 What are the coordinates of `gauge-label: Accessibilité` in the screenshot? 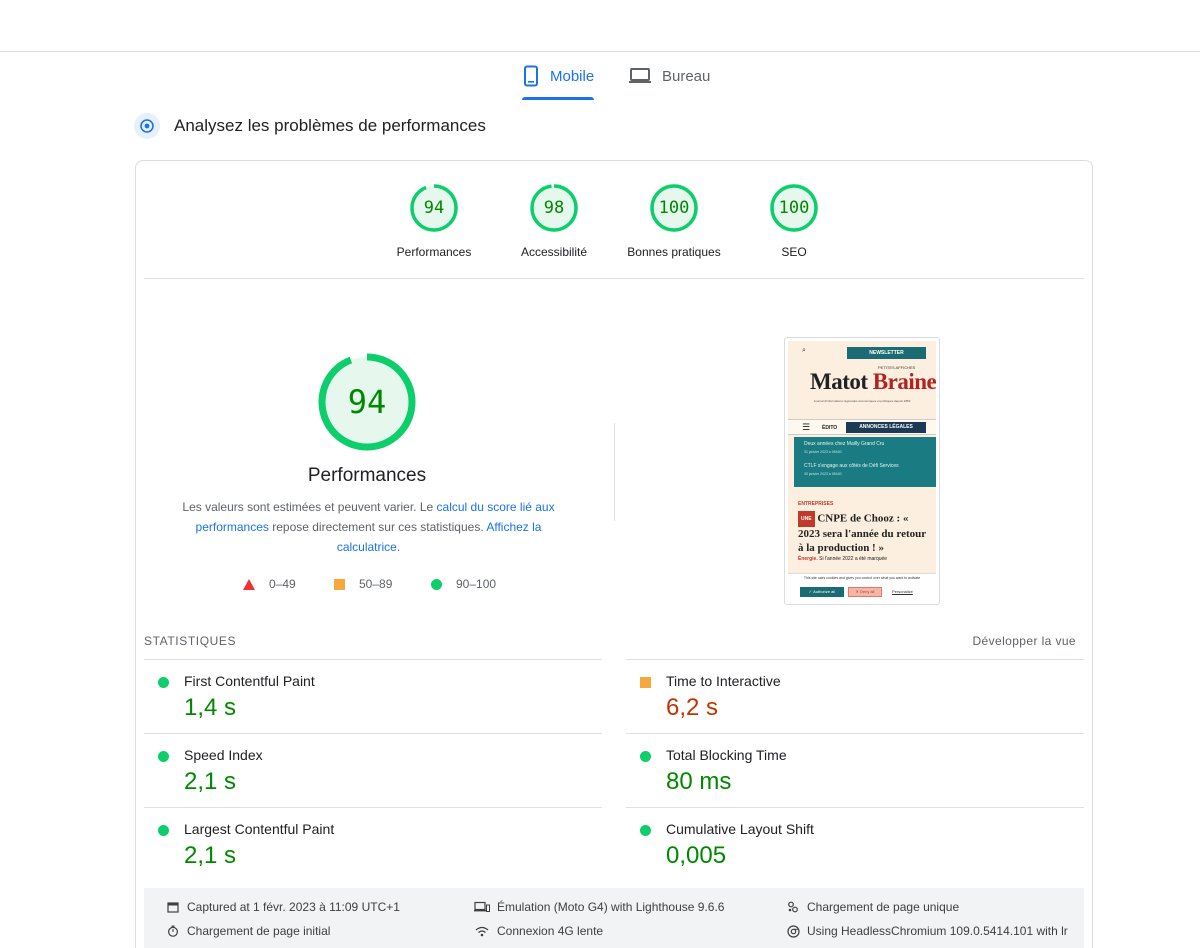 It's located at (554, 252).